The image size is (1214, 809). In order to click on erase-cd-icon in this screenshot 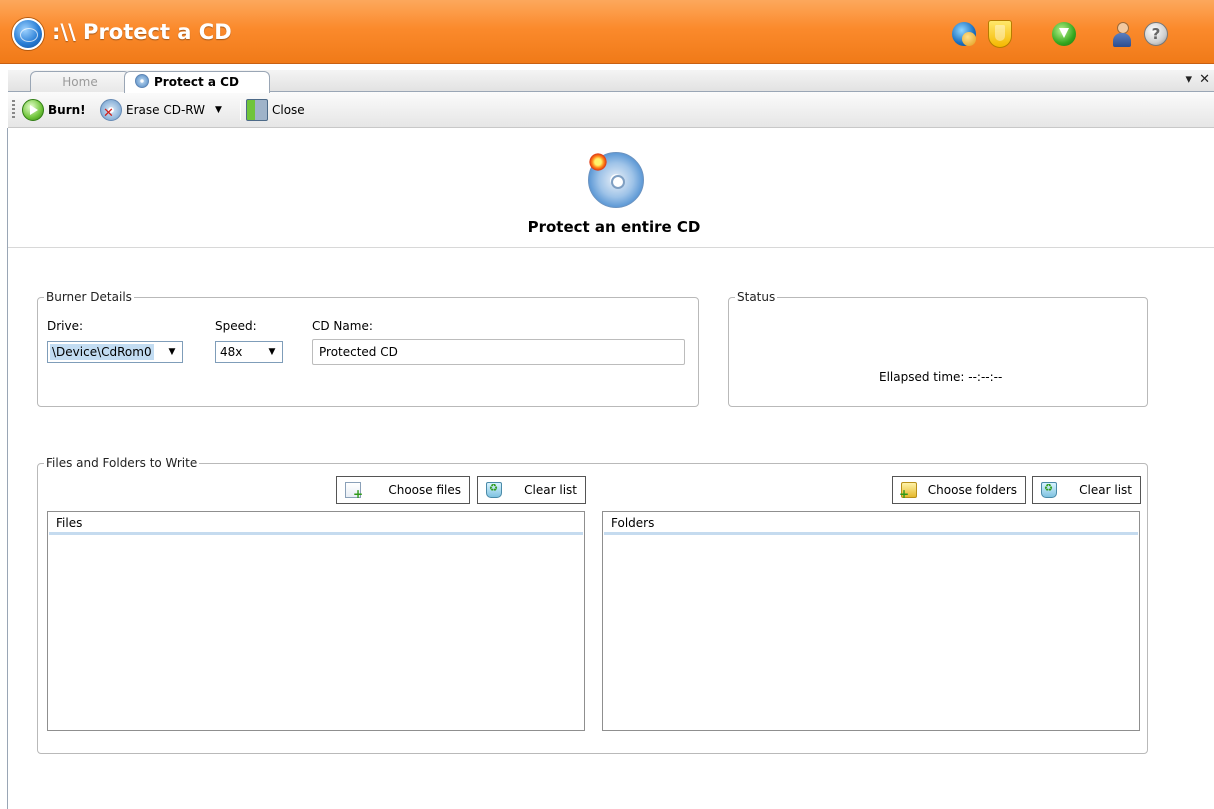, I will do `click(111, 110)`.